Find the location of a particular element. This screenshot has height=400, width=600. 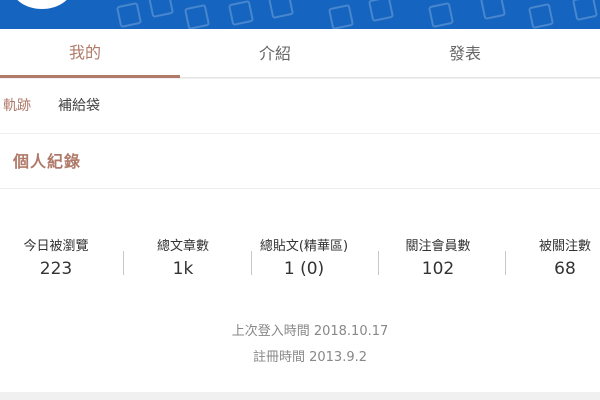

avatar is located at coordinates (42, 6).